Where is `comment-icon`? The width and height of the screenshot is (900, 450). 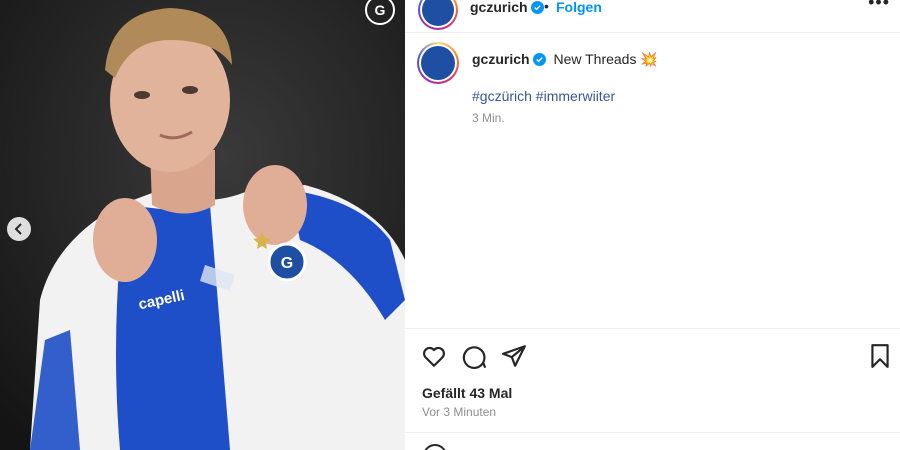 comment-icon is located at coordinates (474, 356).